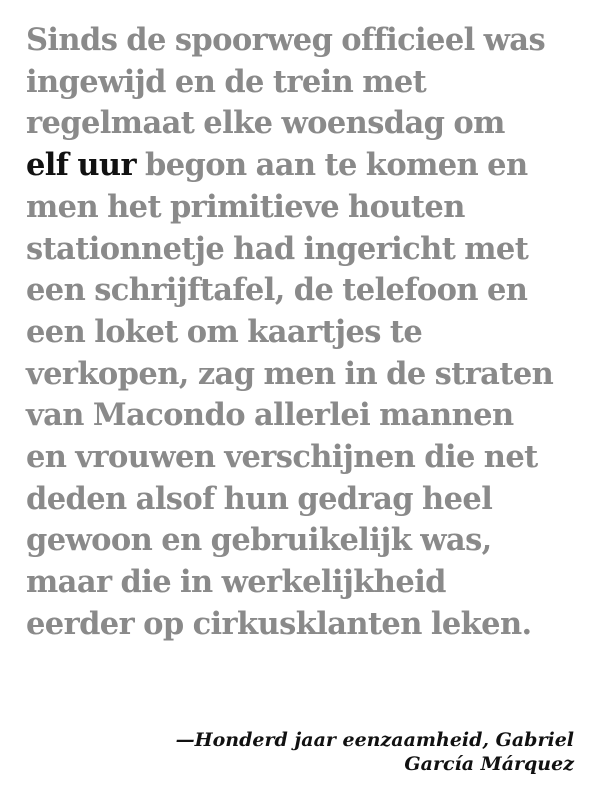  Describe the element at coordinates (277, 248) in the screenshot. I see `passage-line: stationnetje had ingericht met` at that location.